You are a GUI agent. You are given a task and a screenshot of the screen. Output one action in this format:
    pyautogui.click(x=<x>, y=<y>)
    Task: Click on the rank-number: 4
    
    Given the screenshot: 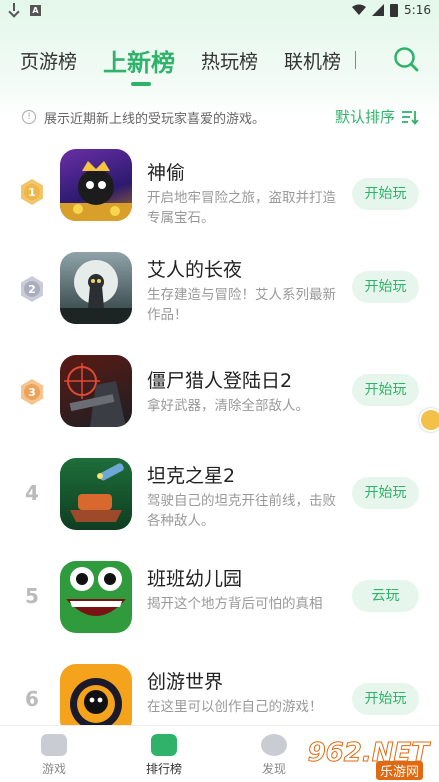 What is the action you would take?
    pyautogui.click(x=32, y=493)
    